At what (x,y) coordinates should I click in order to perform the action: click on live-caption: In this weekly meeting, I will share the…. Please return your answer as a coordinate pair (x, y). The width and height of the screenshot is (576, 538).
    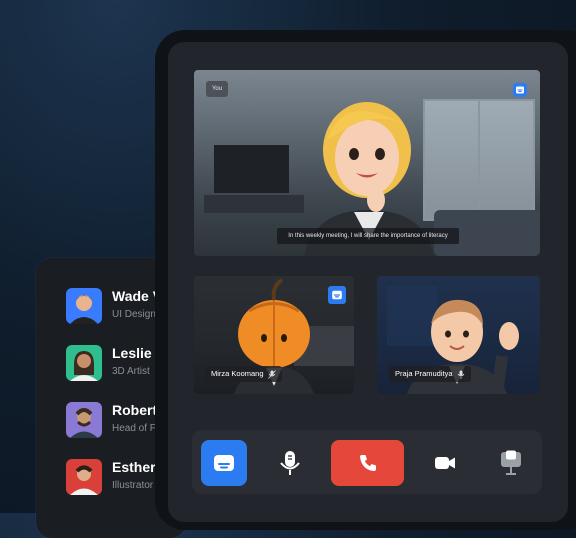
    Looking at the image, I should click on (368, 236).